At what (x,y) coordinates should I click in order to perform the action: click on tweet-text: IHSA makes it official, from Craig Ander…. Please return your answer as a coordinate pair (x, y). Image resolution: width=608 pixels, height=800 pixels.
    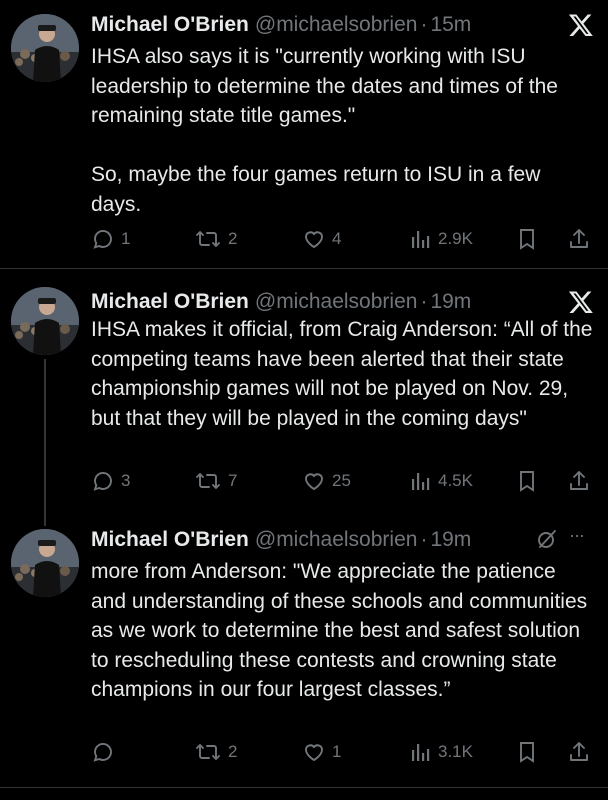
    Looking at the image, I should click on (345, 374).